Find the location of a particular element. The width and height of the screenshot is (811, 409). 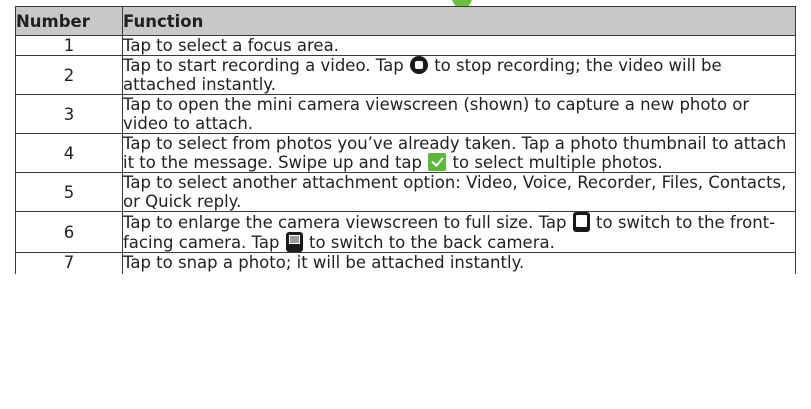

front-camera-icon is located at coordinates (581, 222).